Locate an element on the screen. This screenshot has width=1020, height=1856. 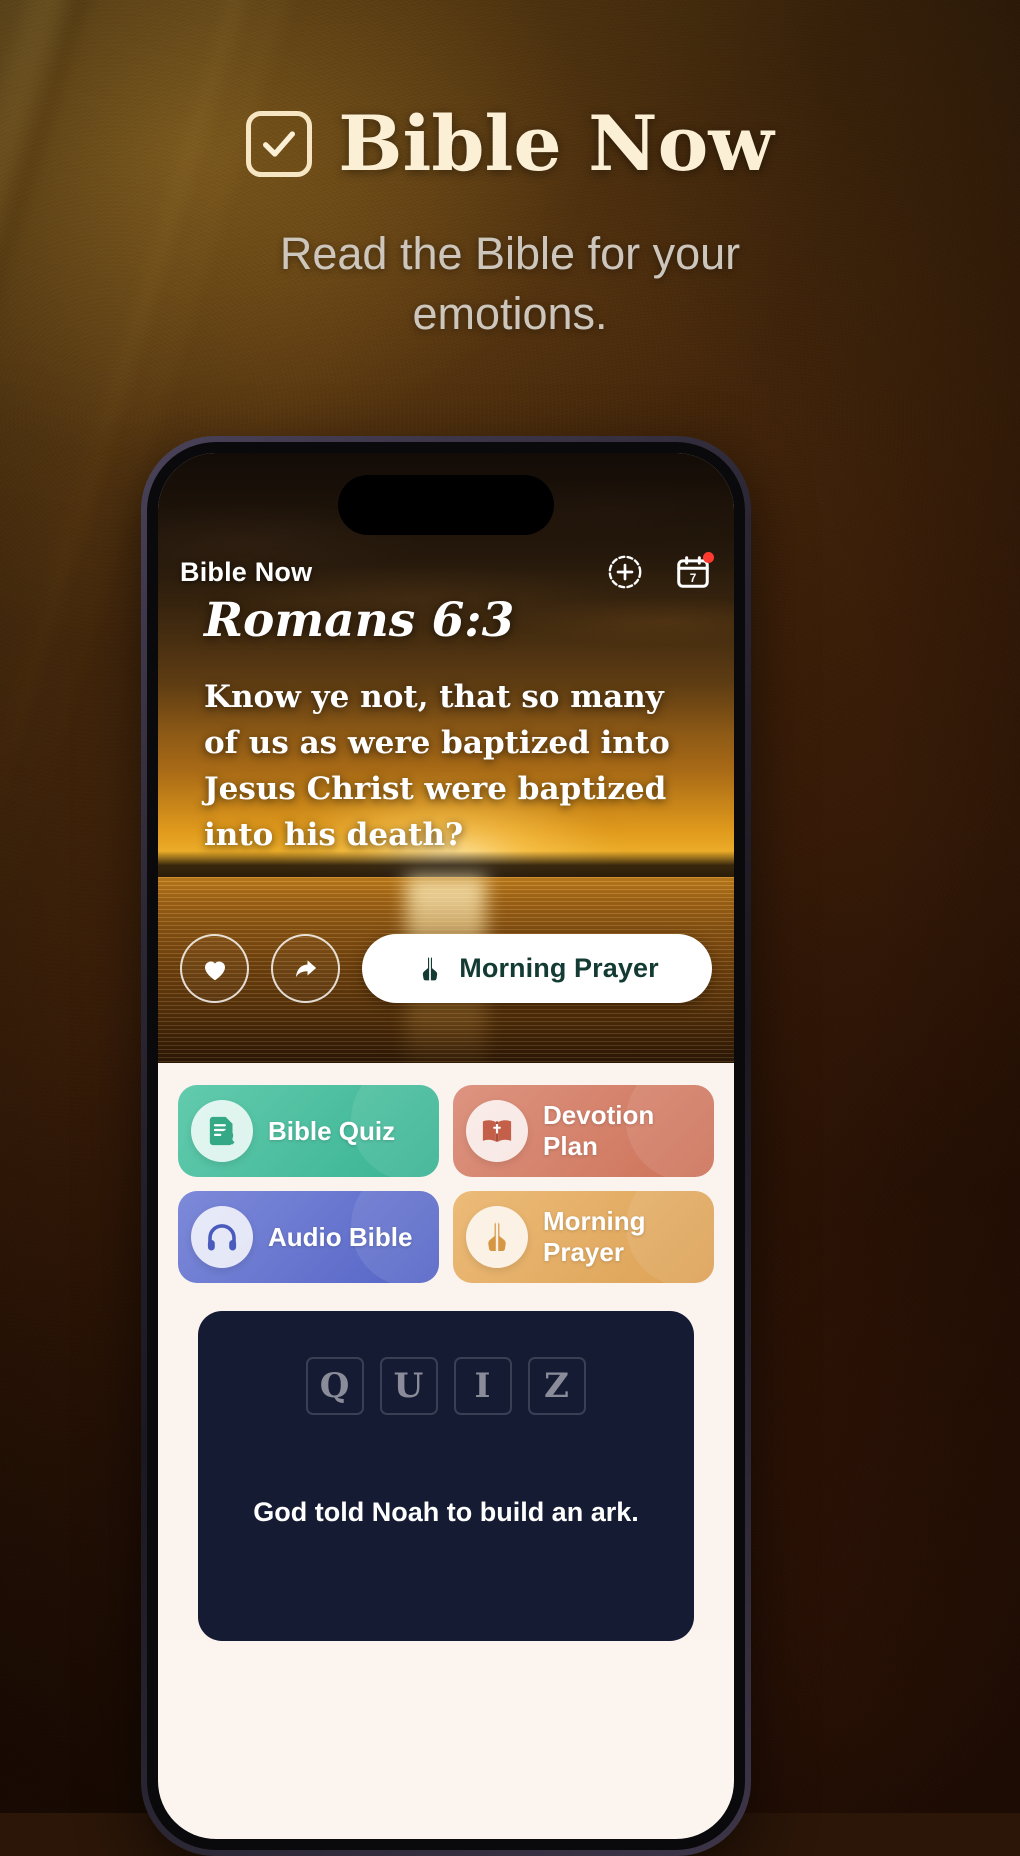
calendar-icon: 7 is located at coordinates (694, 571).